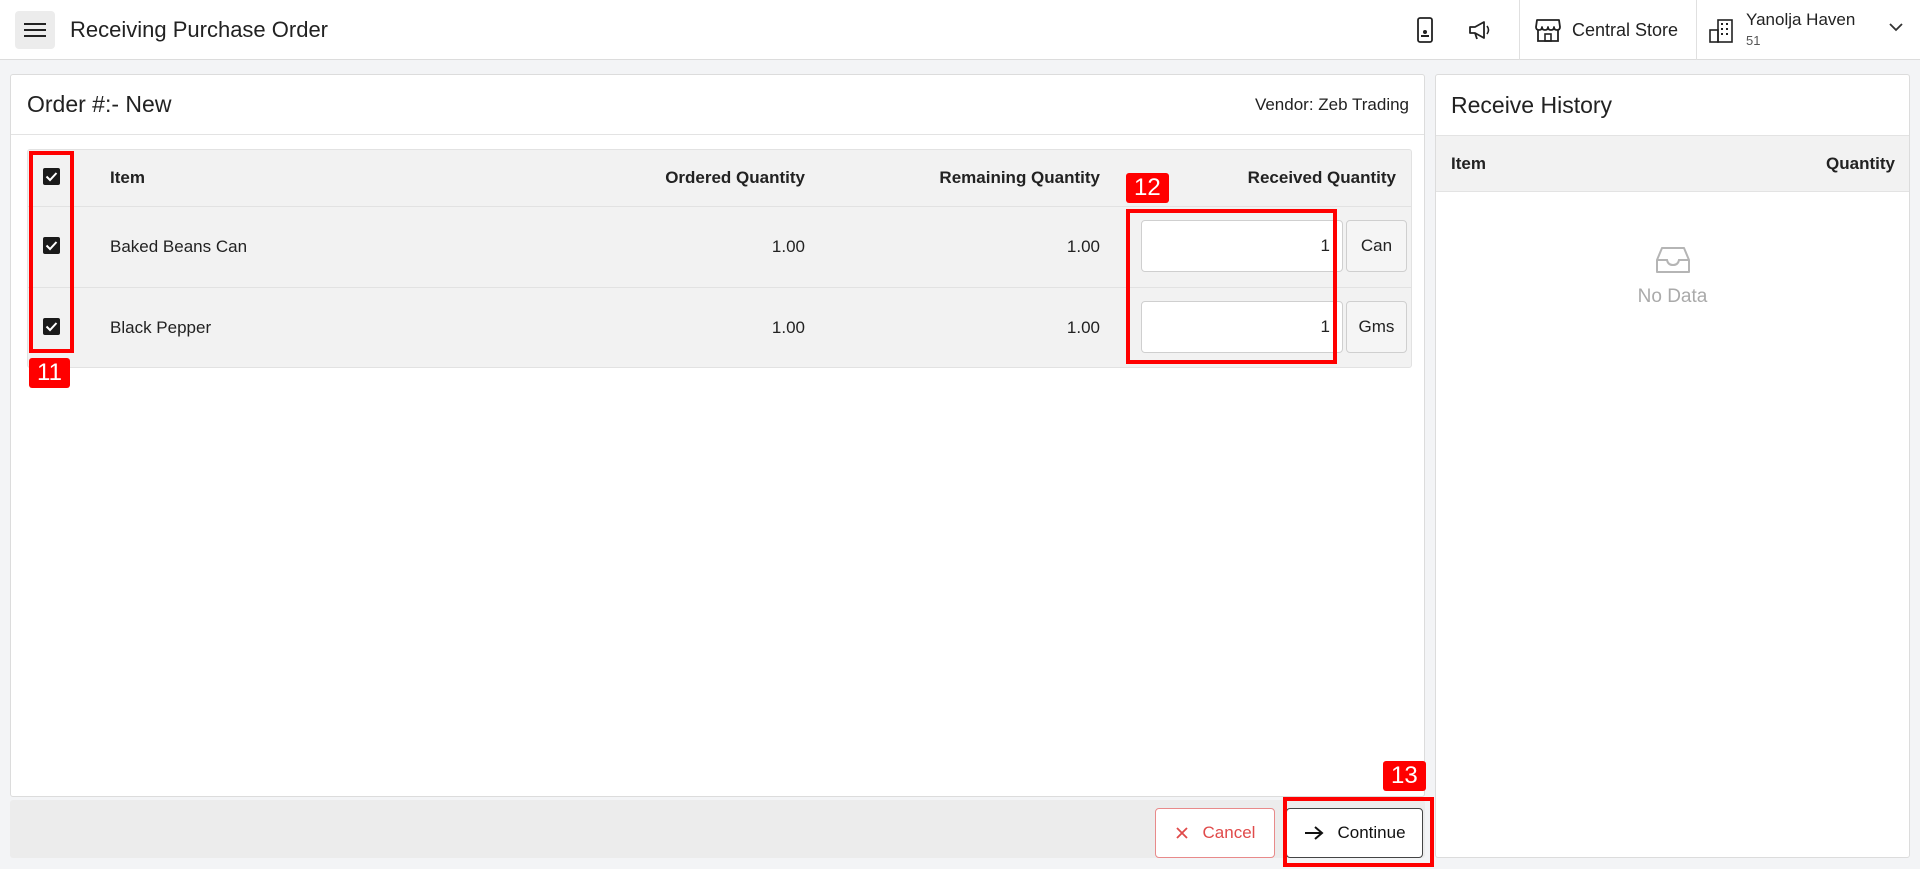 The image size is (1920, 869). I want to click on history-column-quantity: Quantity, so click(1860, 163).